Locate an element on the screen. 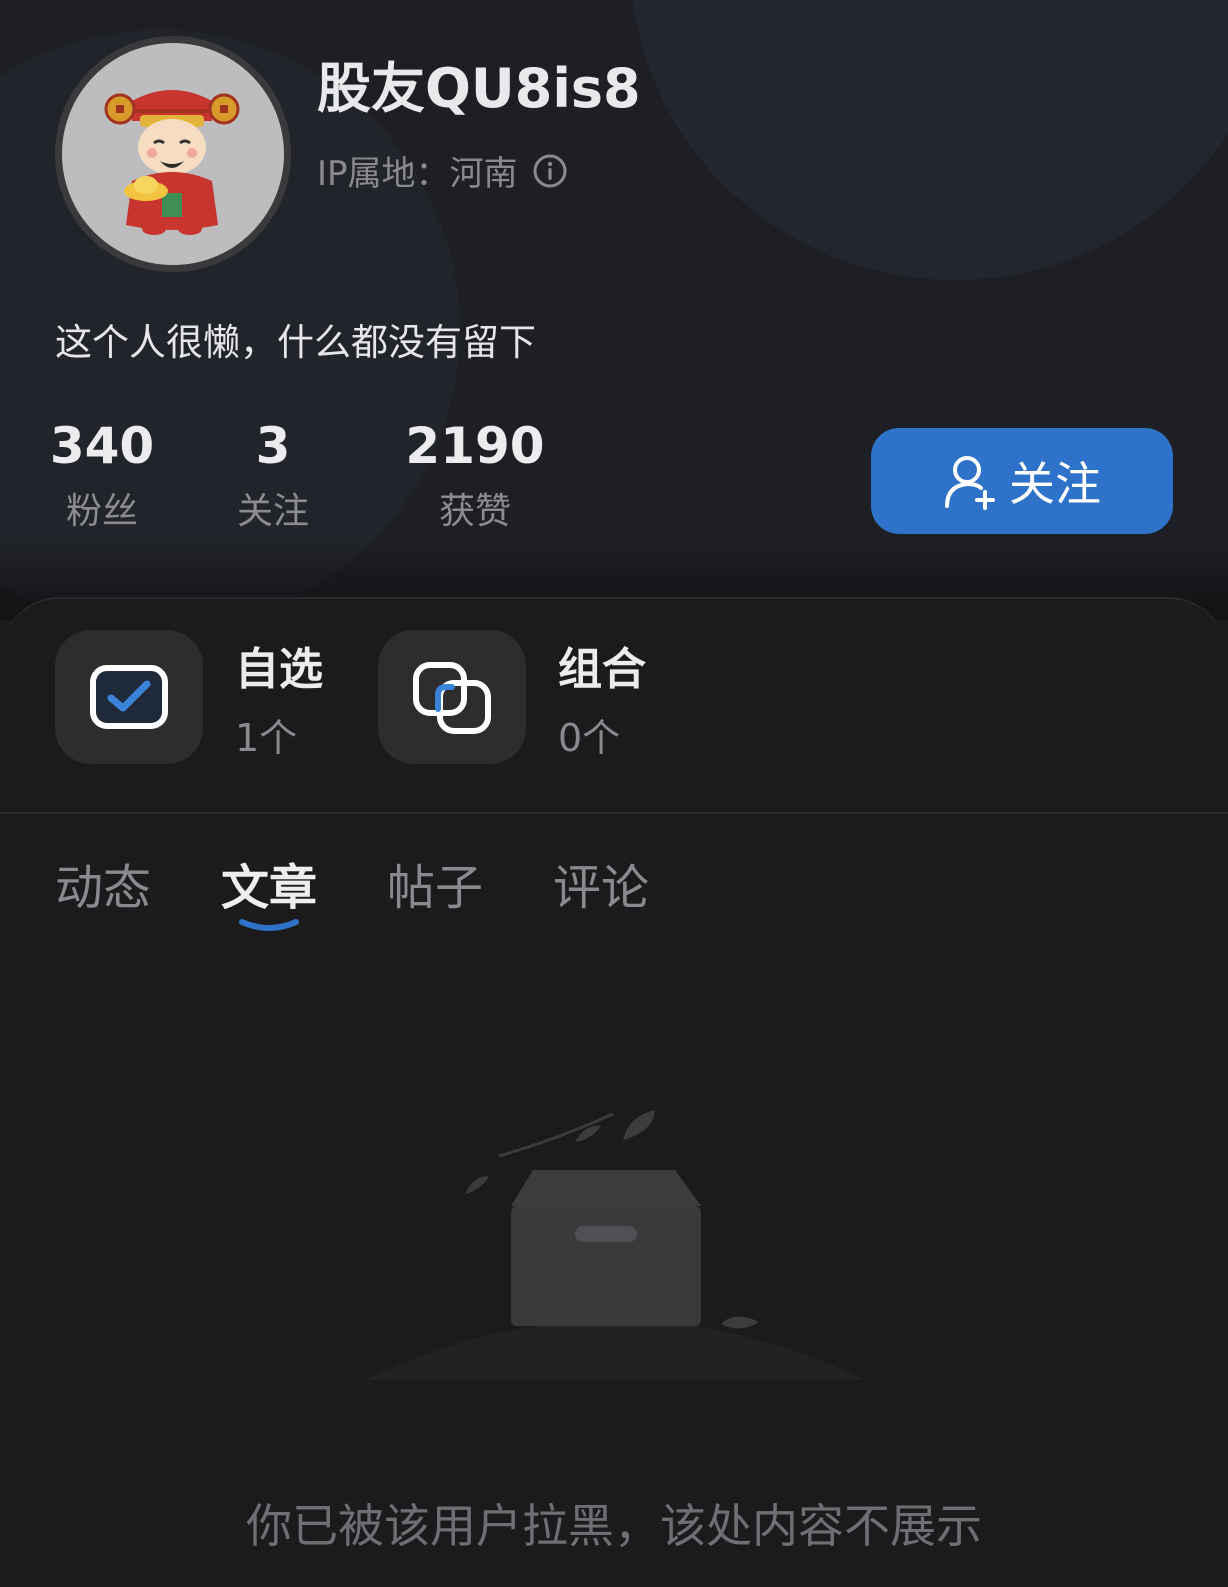  portfolio-squares-icon is located at coordinates (452, 698).